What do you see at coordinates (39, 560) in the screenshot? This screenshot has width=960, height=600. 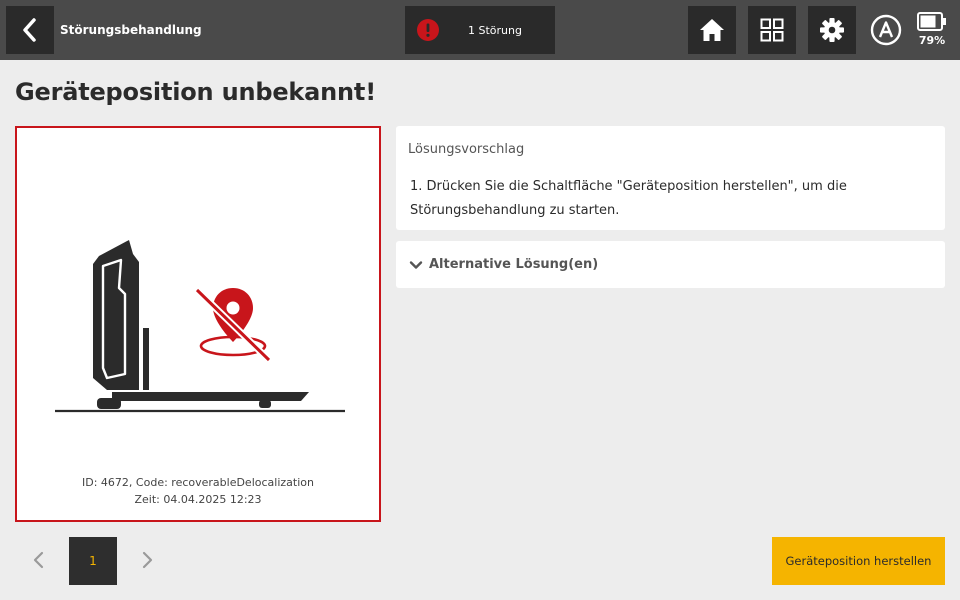 I see `pager-prev-icon` at bounding box center [39, 560].